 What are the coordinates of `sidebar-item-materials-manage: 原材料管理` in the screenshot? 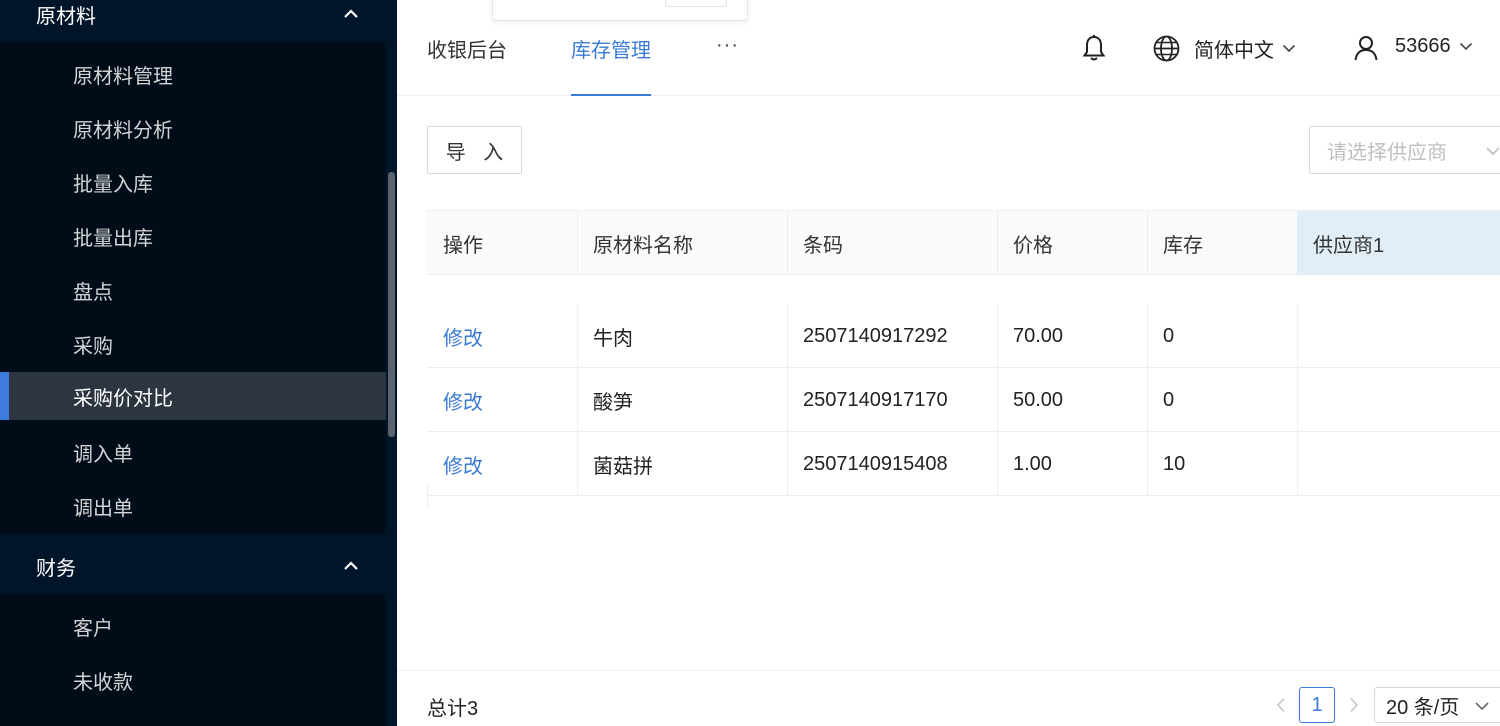 It's located at (193, 74).